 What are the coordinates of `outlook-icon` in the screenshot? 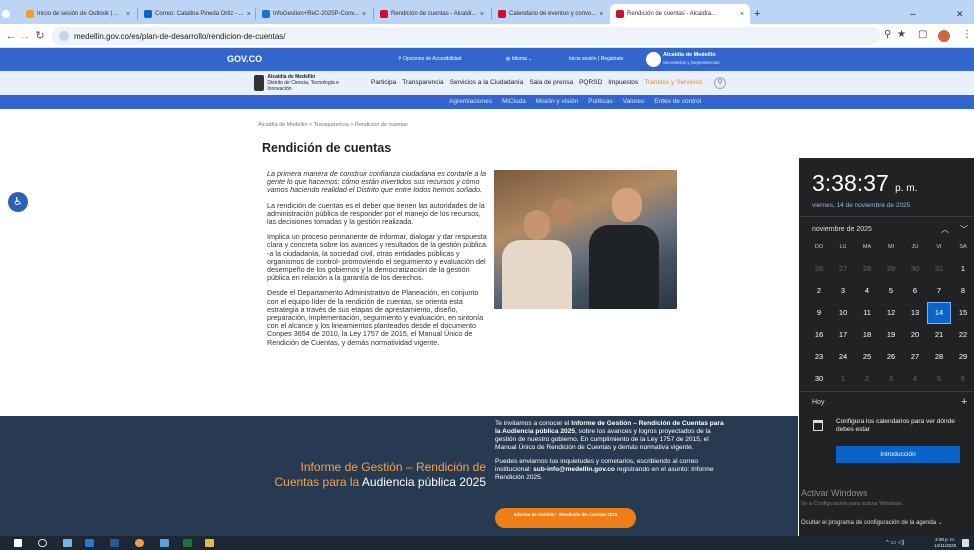 It's located at (89, 543).